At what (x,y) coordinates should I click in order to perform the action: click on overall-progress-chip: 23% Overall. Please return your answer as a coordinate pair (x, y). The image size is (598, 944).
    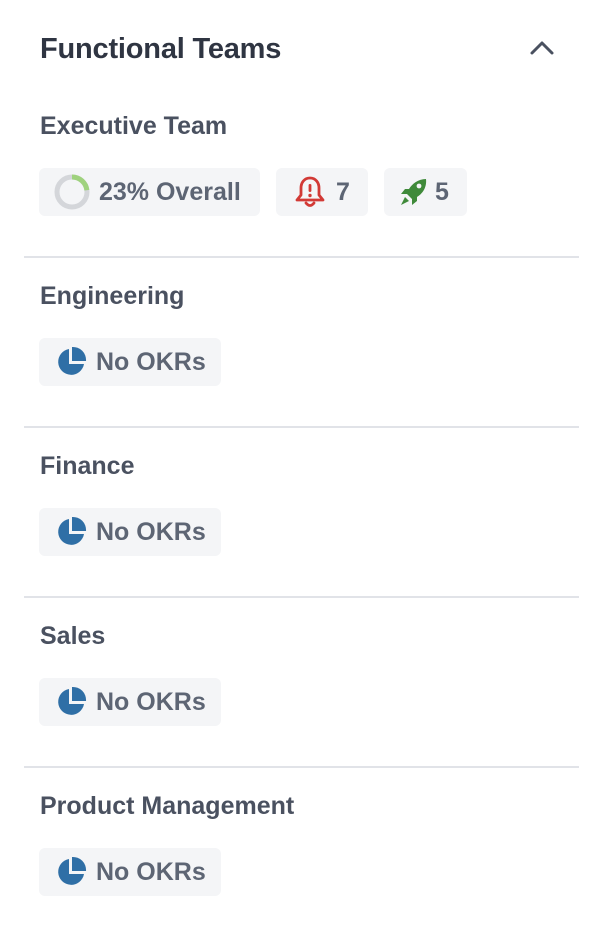
    Looking at the image, I should click on (149, 192).